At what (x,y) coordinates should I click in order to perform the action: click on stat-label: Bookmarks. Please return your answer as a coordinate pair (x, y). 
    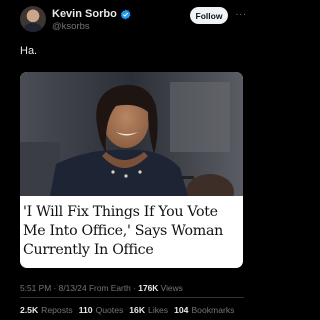
    Looking at the image, I should click on (213, 310).